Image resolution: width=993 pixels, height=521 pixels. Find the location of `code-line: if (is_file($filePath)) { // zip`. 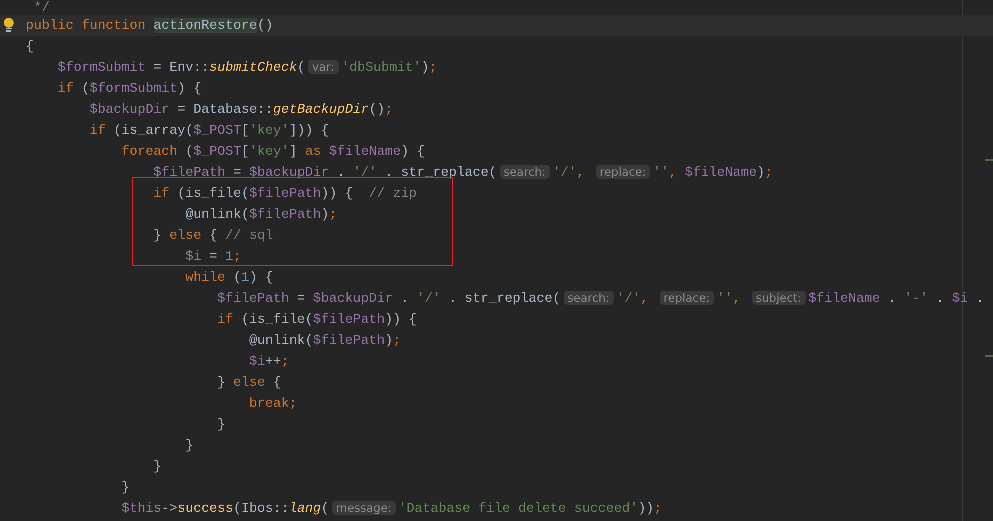

code-line: if (is_file($filePath)) { // zip is located at coordinates (285, 194).